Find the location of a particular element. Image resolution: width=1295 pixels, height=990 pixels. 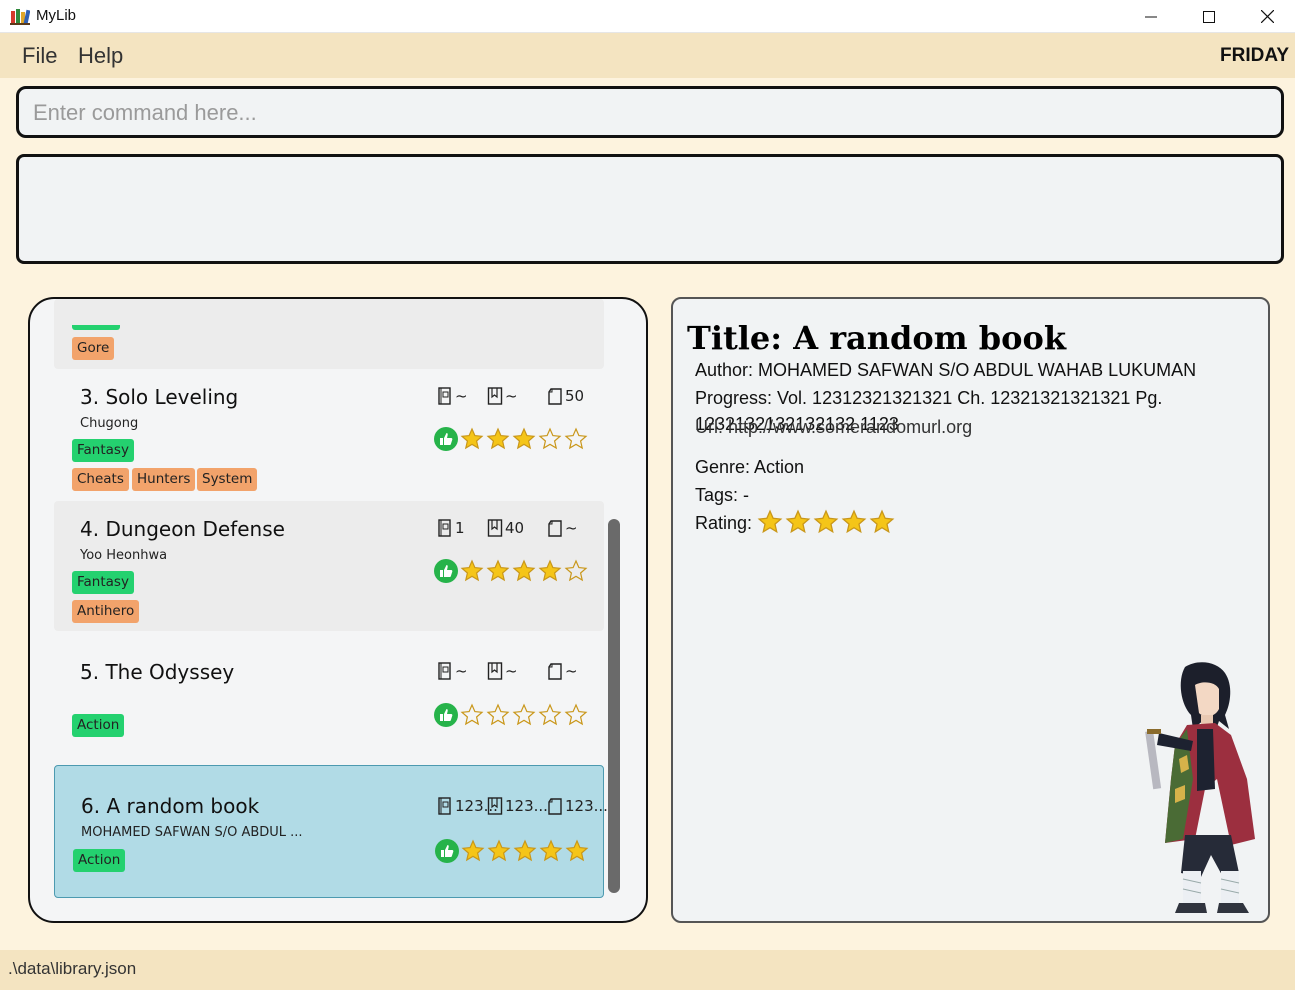

close-button is located at coordinates (1266, 16).